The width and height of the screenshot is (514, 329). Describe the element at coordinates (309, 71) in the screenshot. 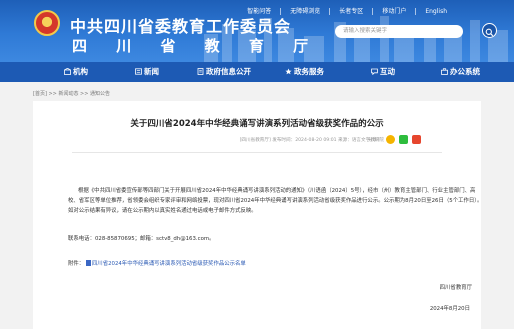

I see `nav-label: 政务服务` at that location.